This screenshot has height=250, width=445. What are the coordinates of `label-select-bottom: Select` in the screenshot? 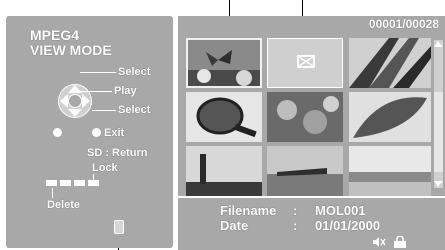 It's located at (134, 110).